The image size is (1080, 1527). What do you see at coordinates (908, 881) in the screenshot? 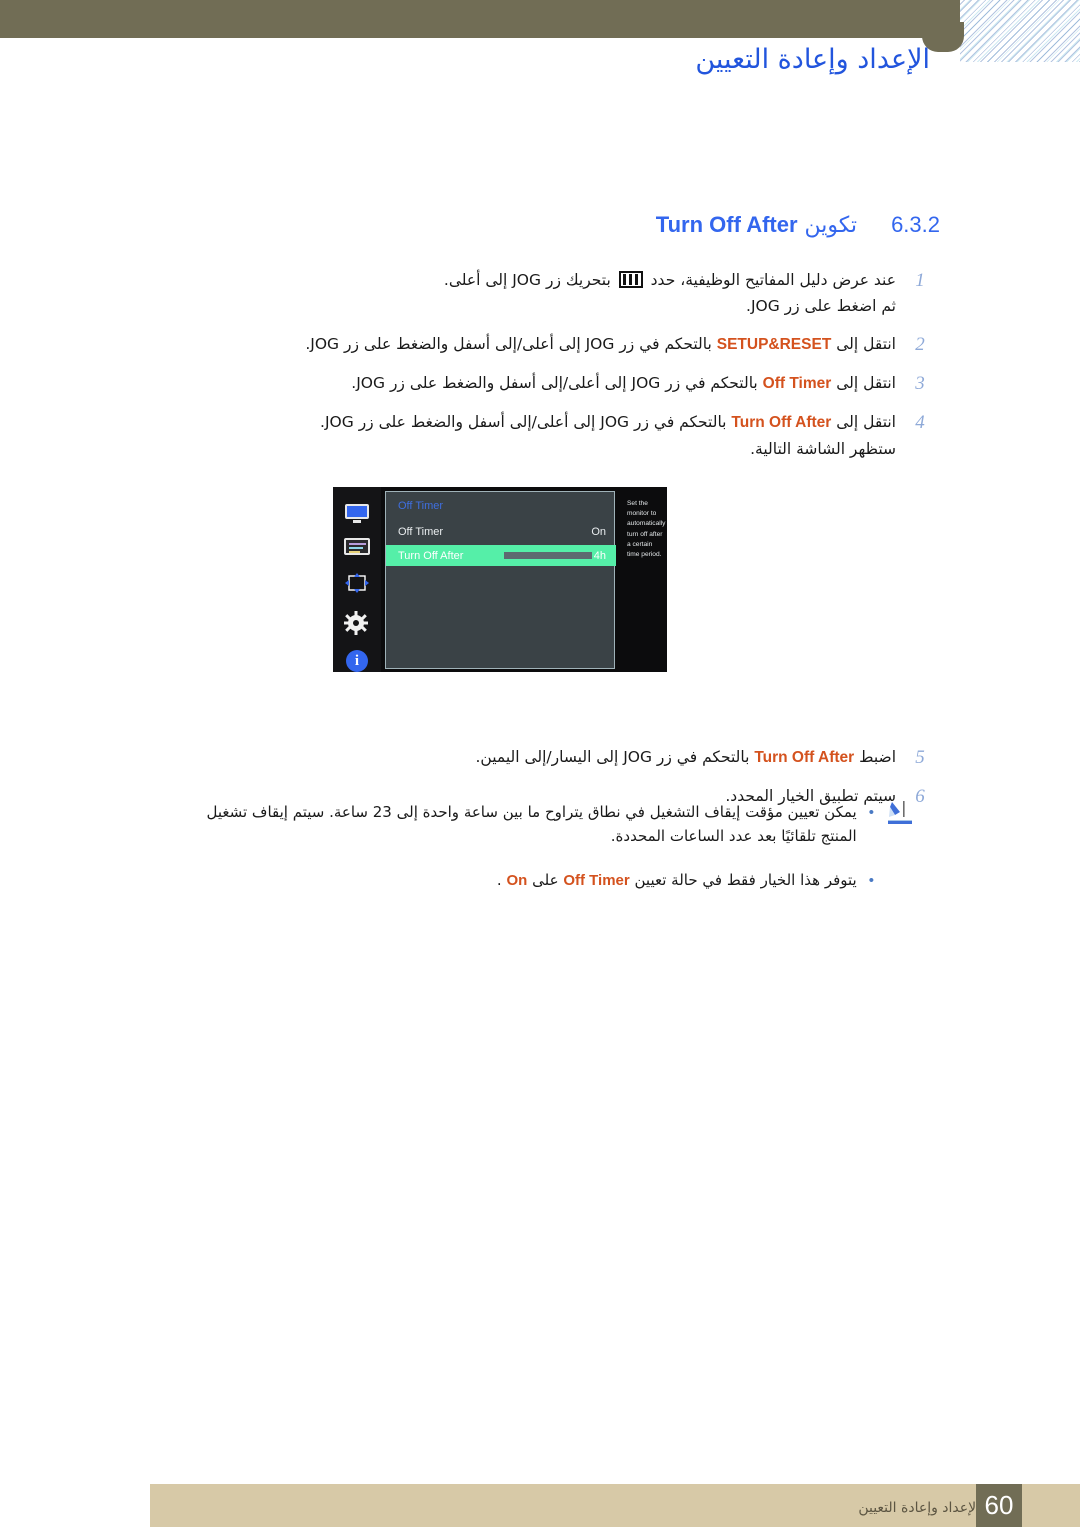
I see `note-icon-slot-empty` at bounding box center [908, 881].